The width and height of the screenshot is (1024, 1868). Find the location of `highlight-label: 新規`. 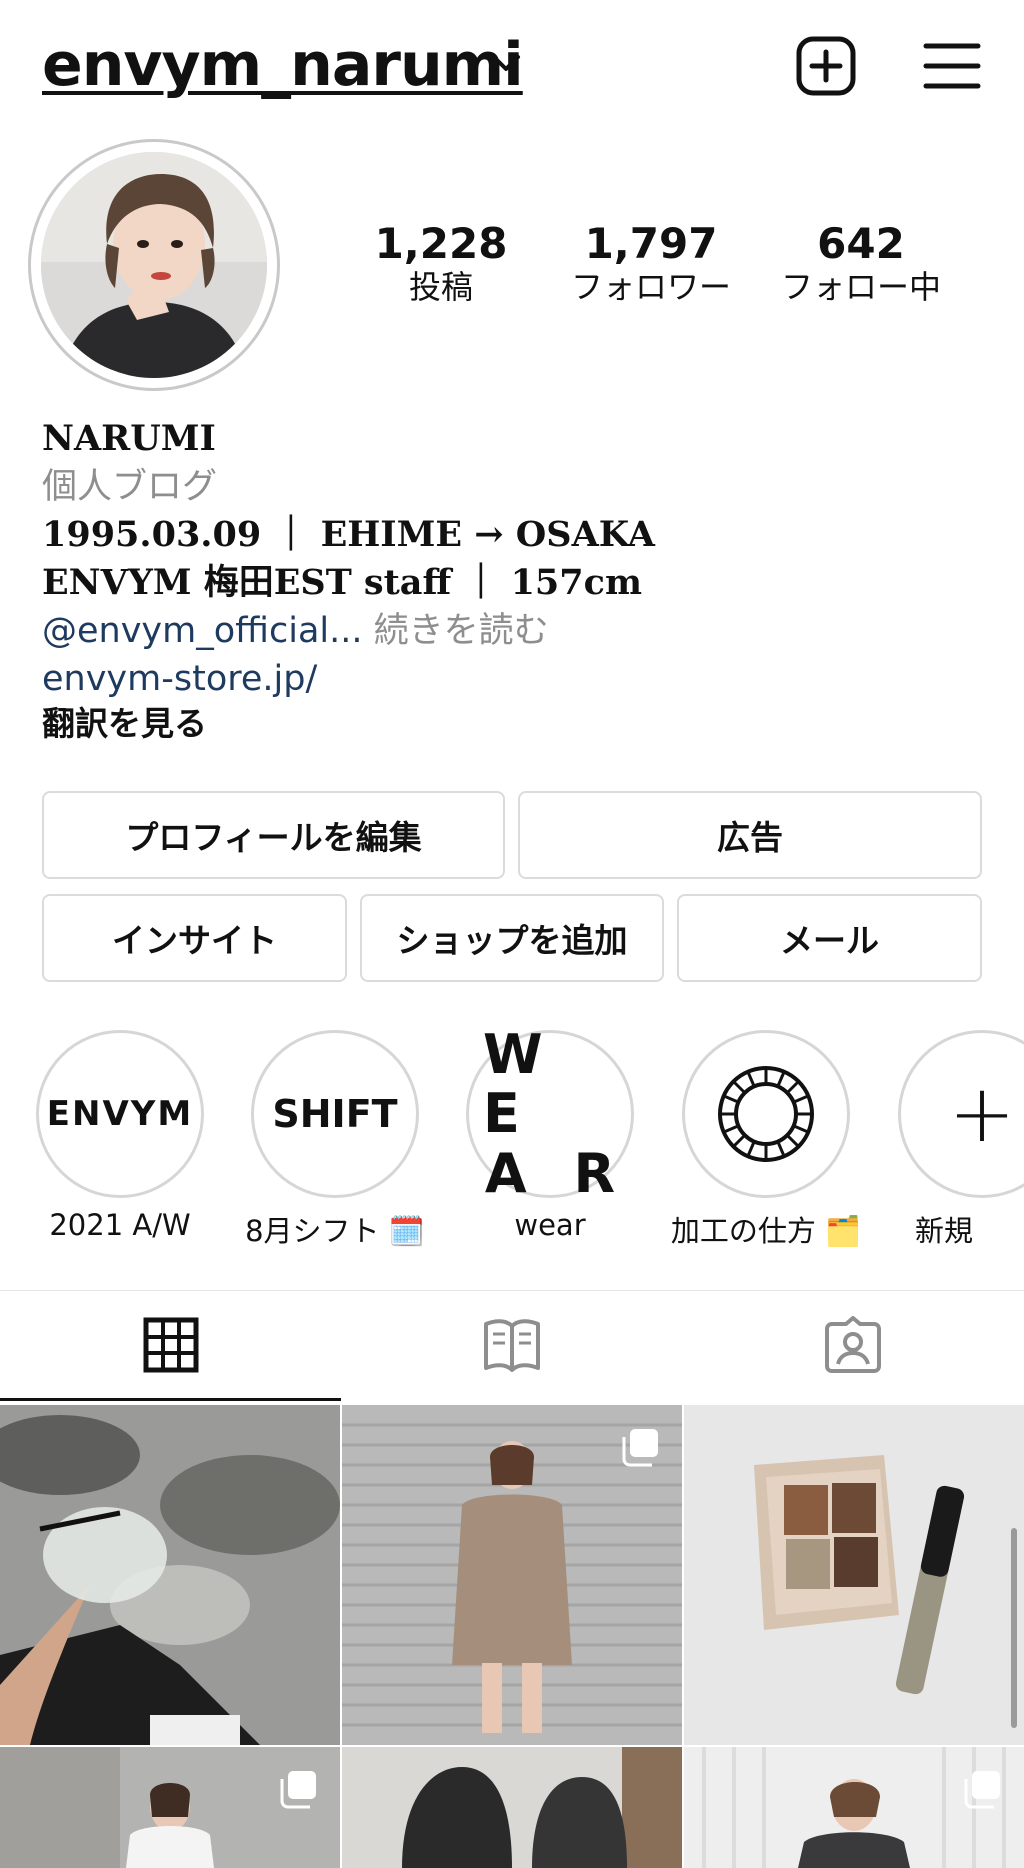

highlight-label: 新規 is located at coordinates (943, 1231).